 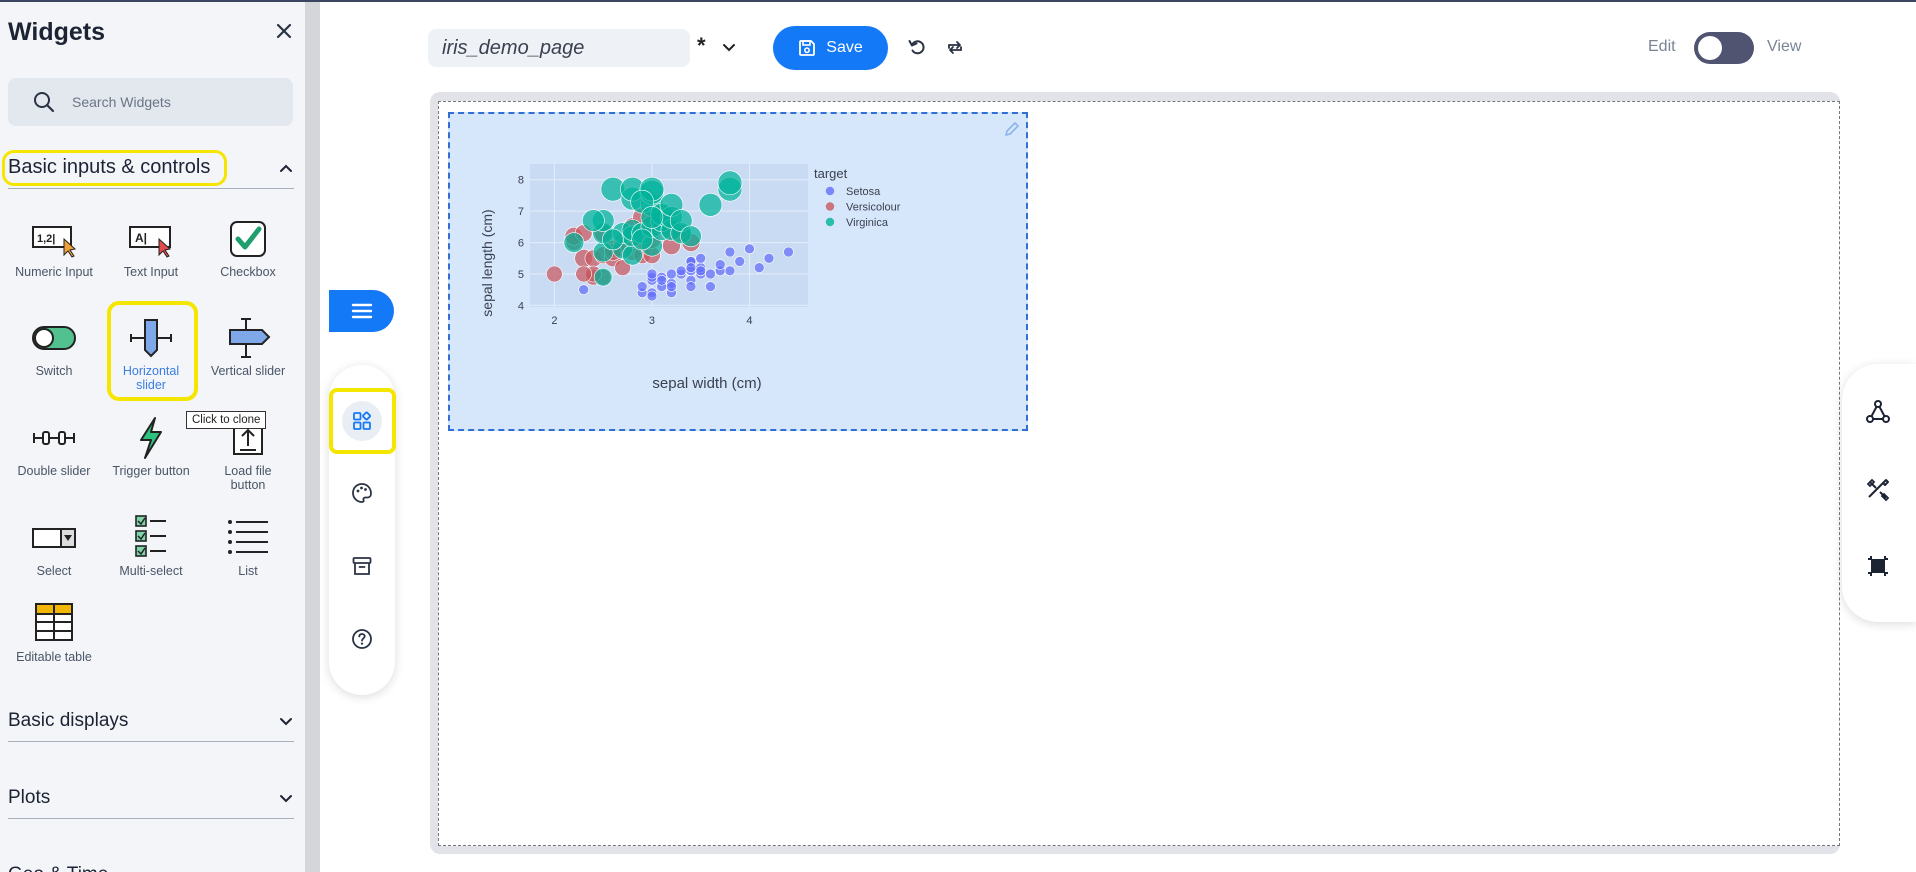 I want to click on section-label: Plots, so click(x=29, y=797).